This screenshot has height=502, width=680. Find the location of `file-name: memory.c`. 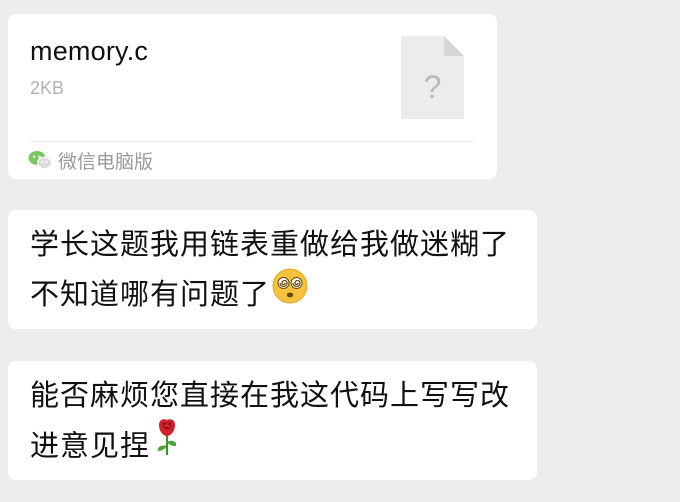

file-name: memory.c is located at coordinates (89, 51).